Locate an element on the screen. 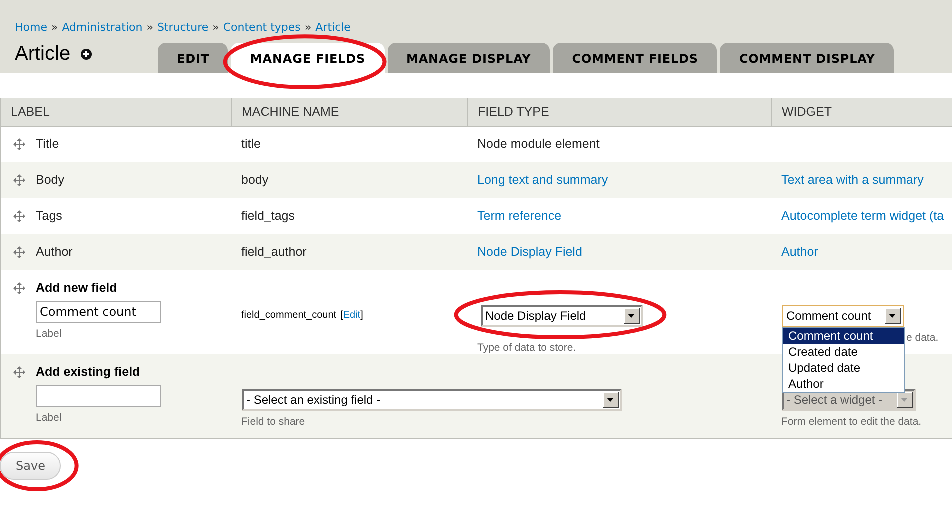 The width and height of the screenshot is (952, 512). table-cell: body is located at coordinates (255, 180).